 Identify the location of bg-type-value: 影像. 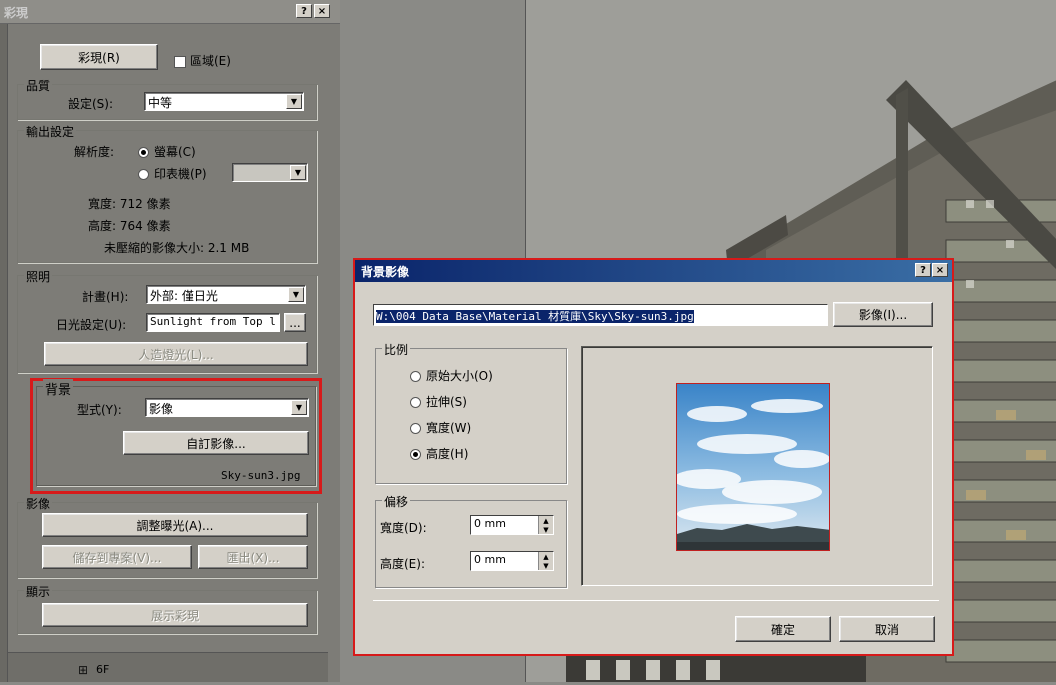
(161, 409).